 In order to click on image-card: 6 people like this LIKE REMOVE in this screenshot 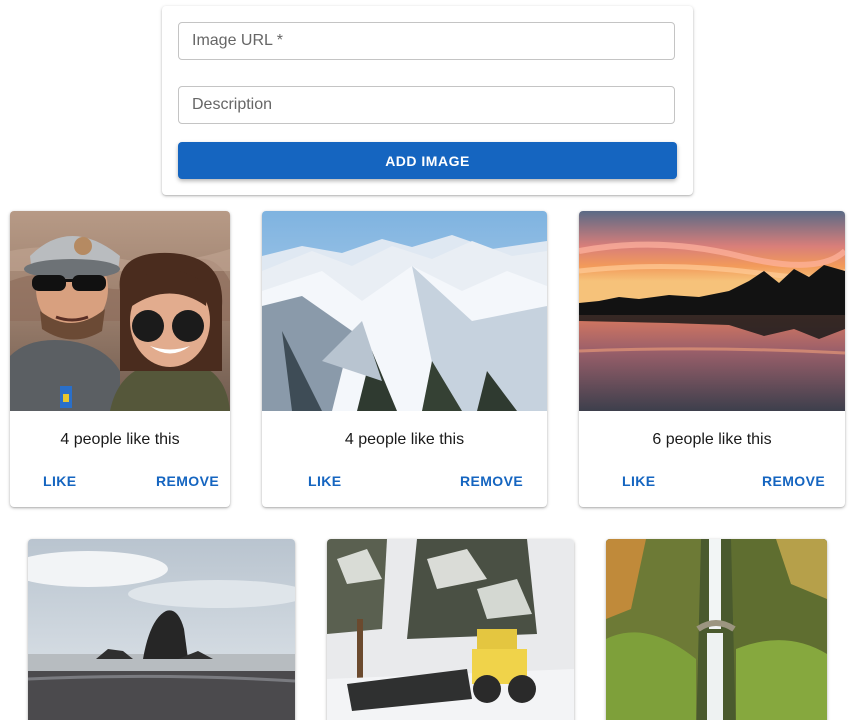, I will do `click(712, 359)`.